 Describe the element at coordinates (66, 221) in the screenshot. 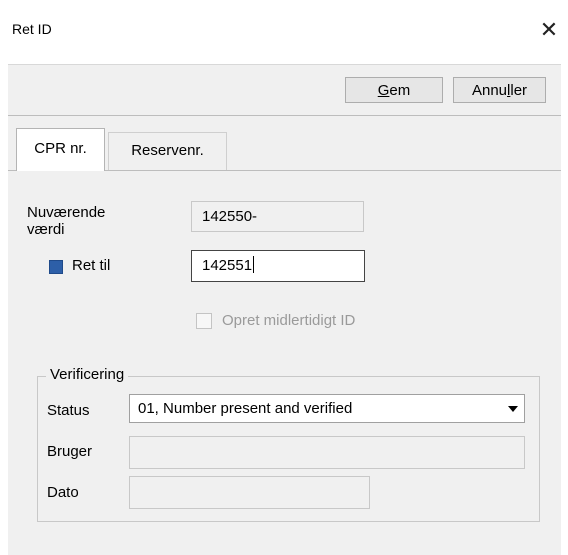

I see `current-value-label: Nuværende værdi` at that location.